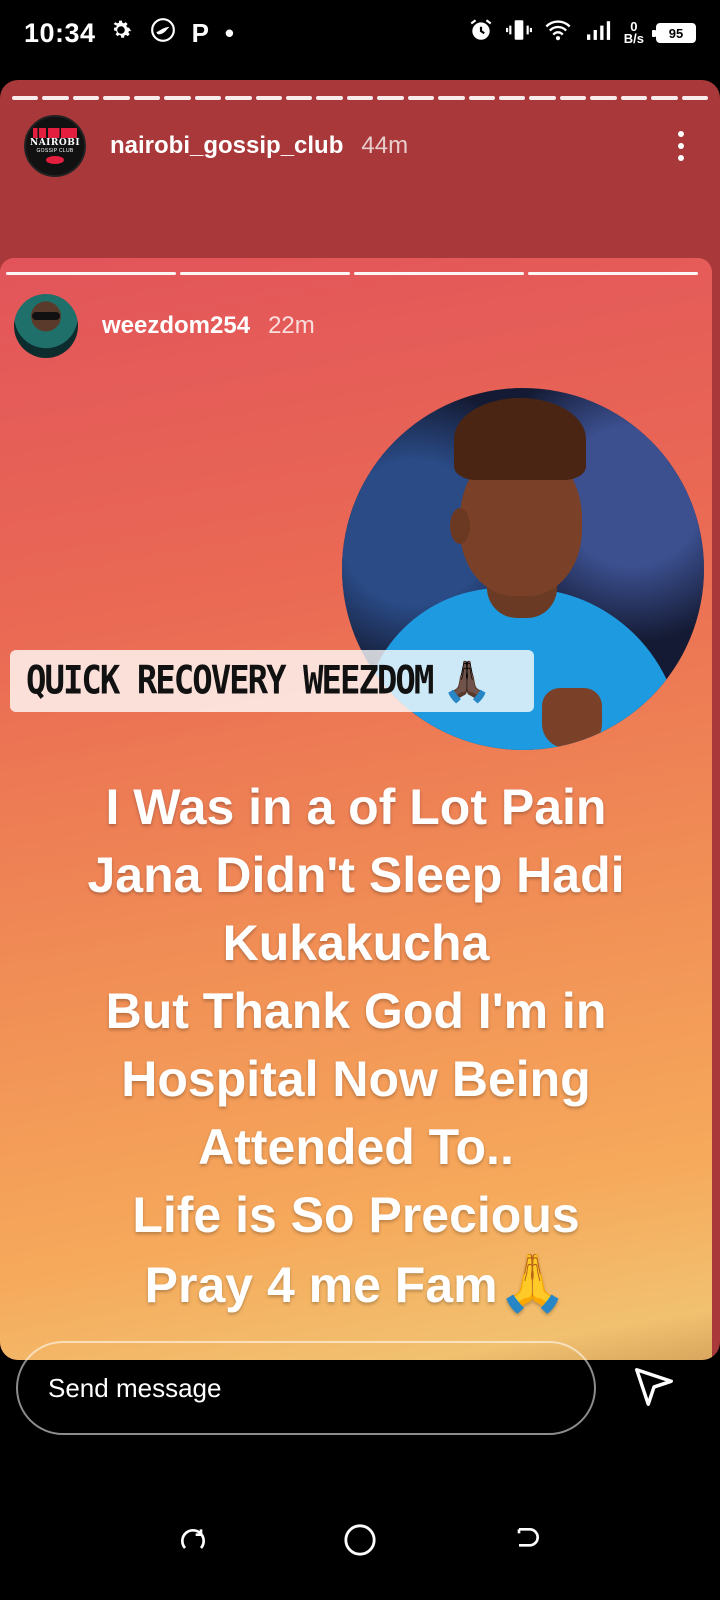  Describe the element at coordinates (356, 1011) in the screenshot. I see `message-line: But Thank God I'm in` at that location.